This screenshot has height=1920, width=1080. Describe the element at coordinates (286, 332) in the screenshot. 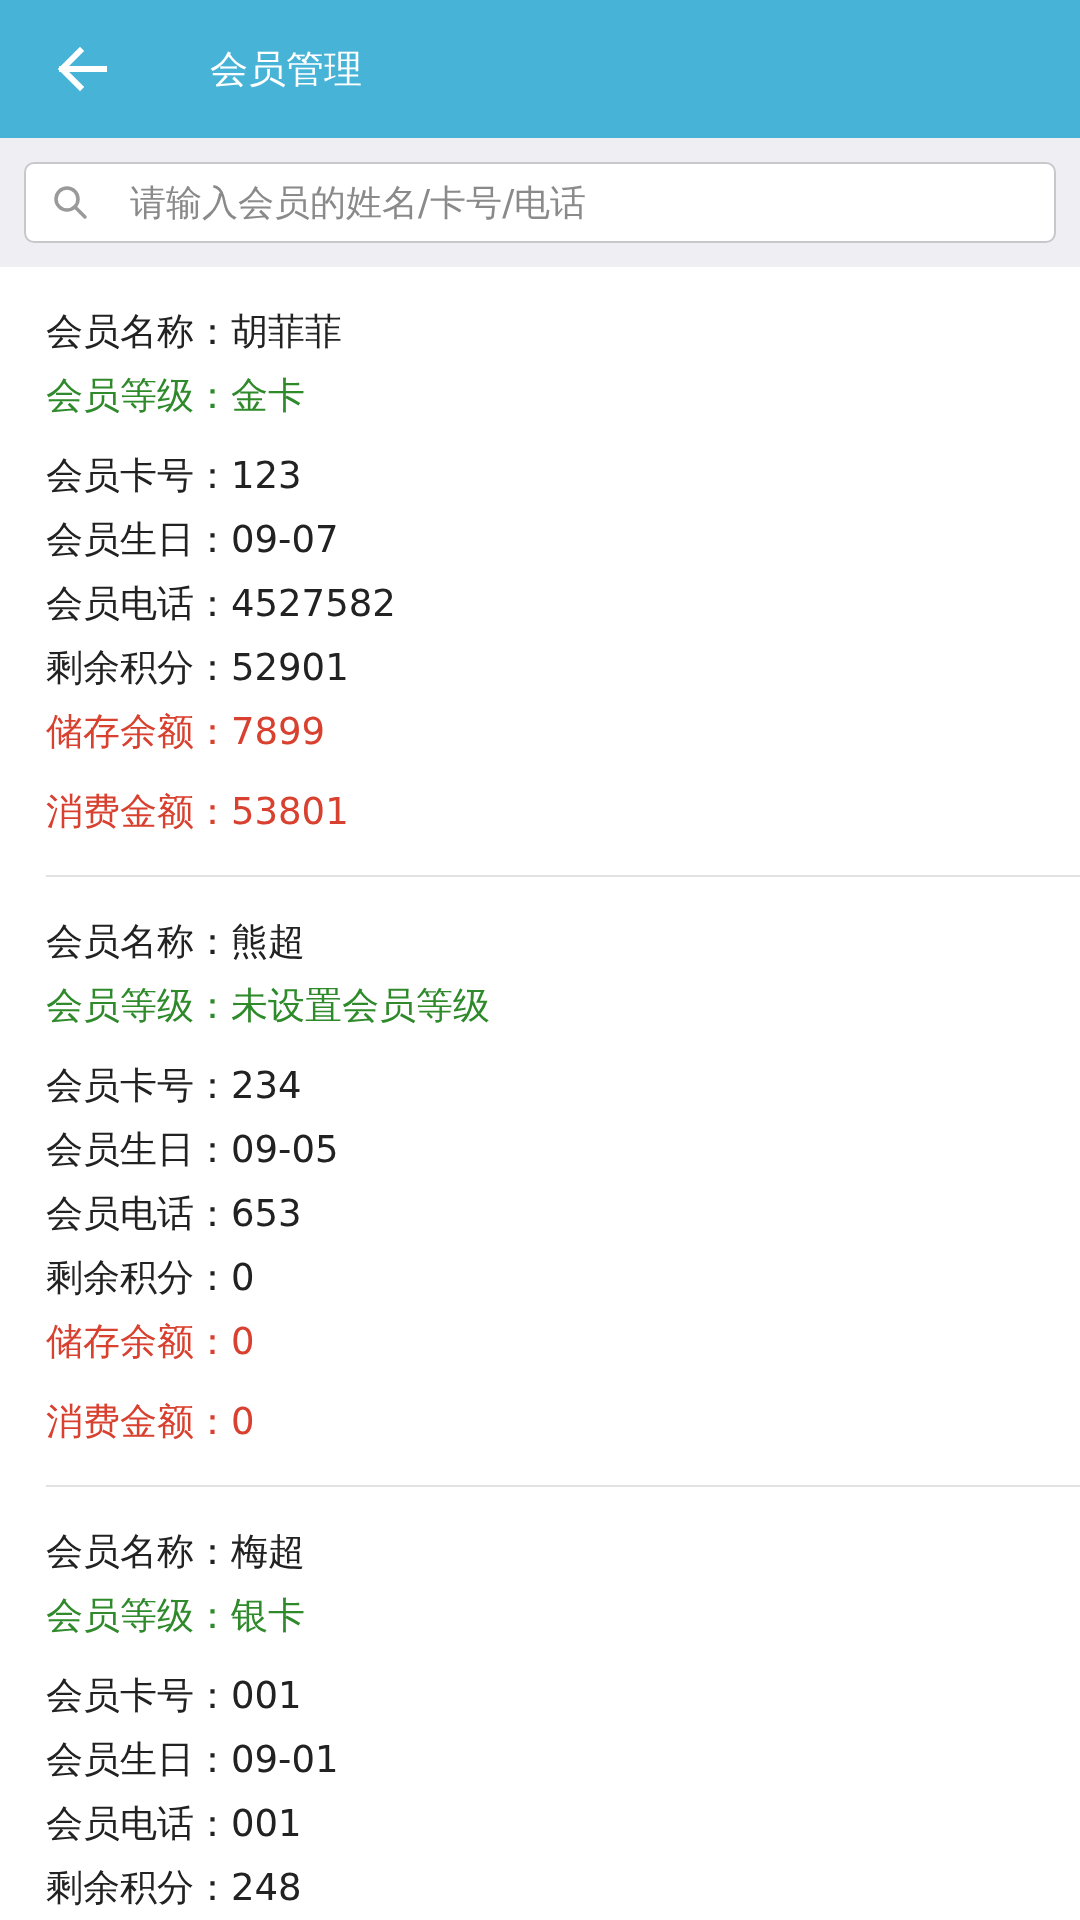

I see `field-value: 胡菲菲` at that location.